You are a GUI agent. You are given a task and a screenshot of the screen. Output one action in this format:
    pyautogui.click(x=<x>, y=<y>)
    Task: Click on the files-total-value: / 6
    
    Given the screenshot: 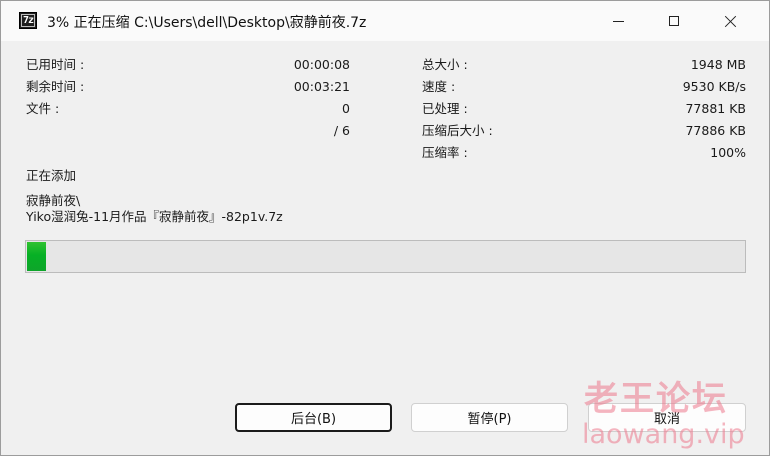 What is the action you would take?
    pyautogui.click(x=341, y=130)
    